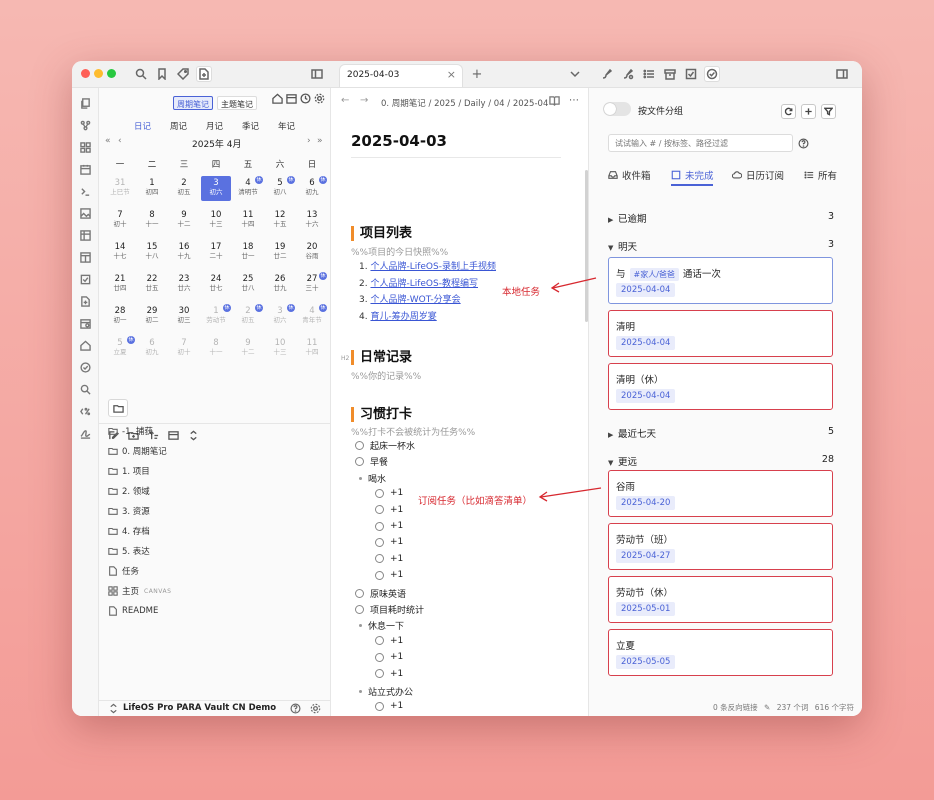  Describe the element at coordinates (464, 103) in the screenshot. I see `breadcrumb: 0. 周期笔记 / 2025 / Daily / 04 / 2025-04` at that location.